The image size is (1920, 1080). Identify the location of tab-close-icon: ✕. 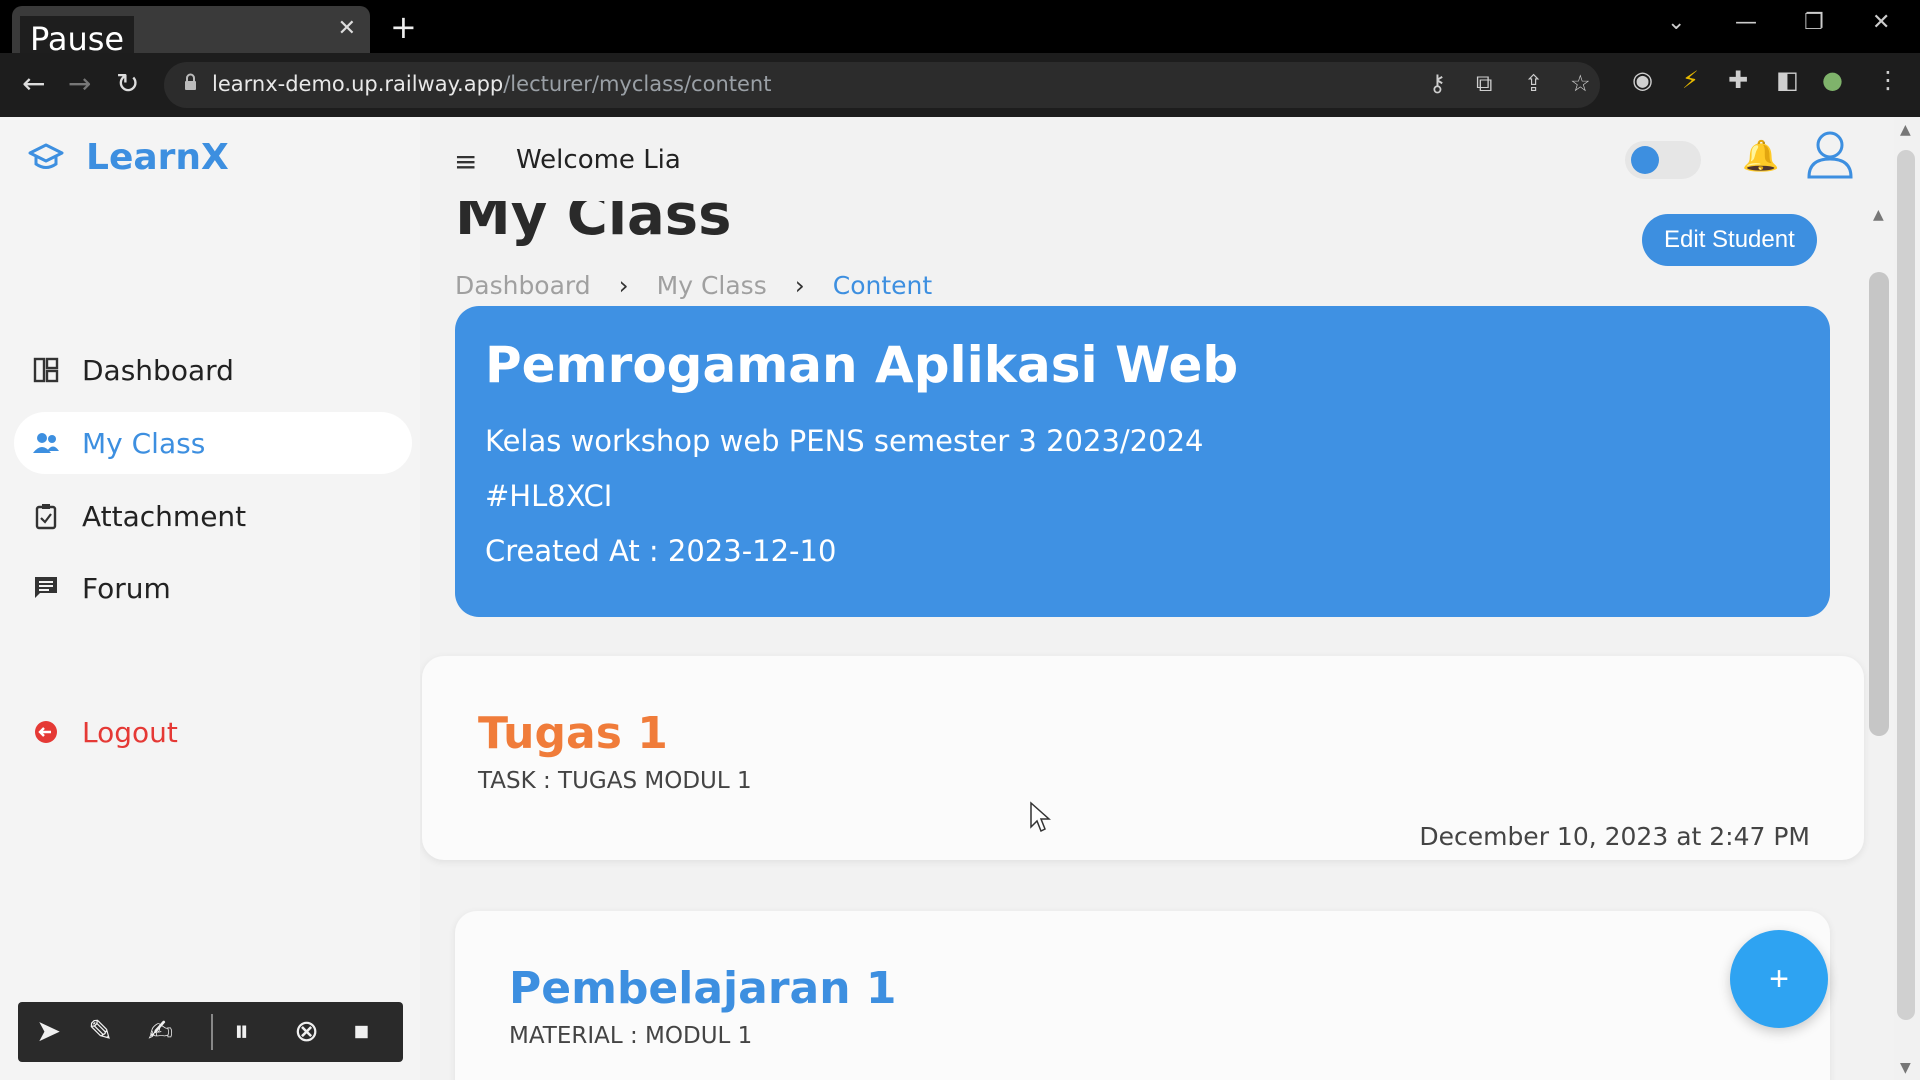
(347, 28).